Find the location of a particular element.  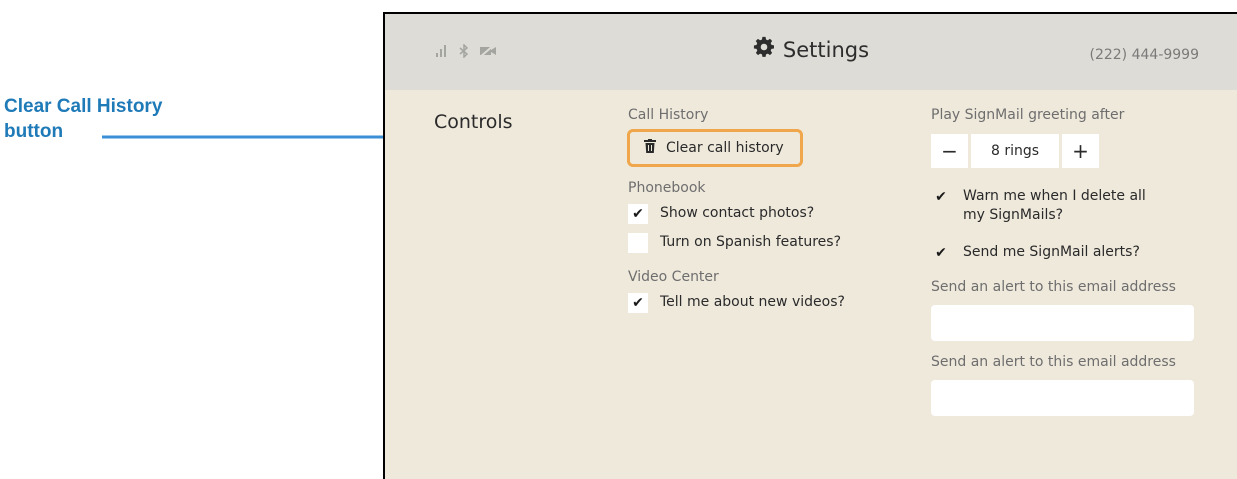

warn-delete-checkbox: ✔ is located at coordinates (941, 197).